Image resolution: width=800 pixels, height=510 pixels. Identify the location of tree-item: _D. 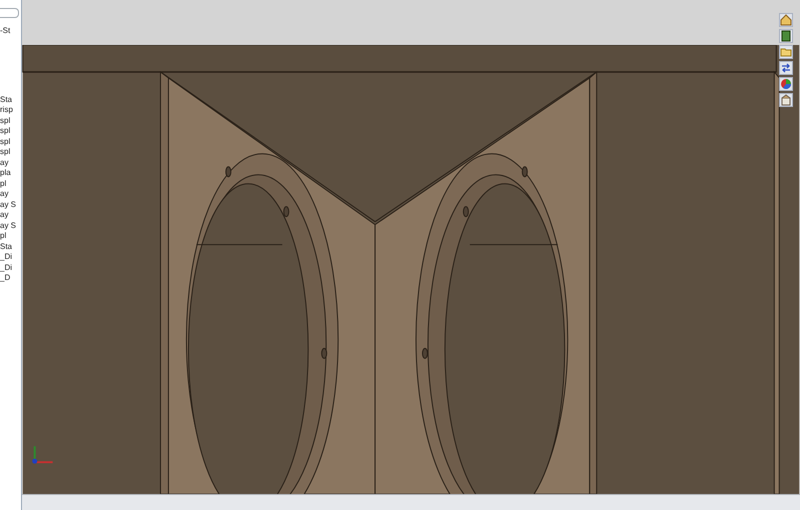
(10, 278).